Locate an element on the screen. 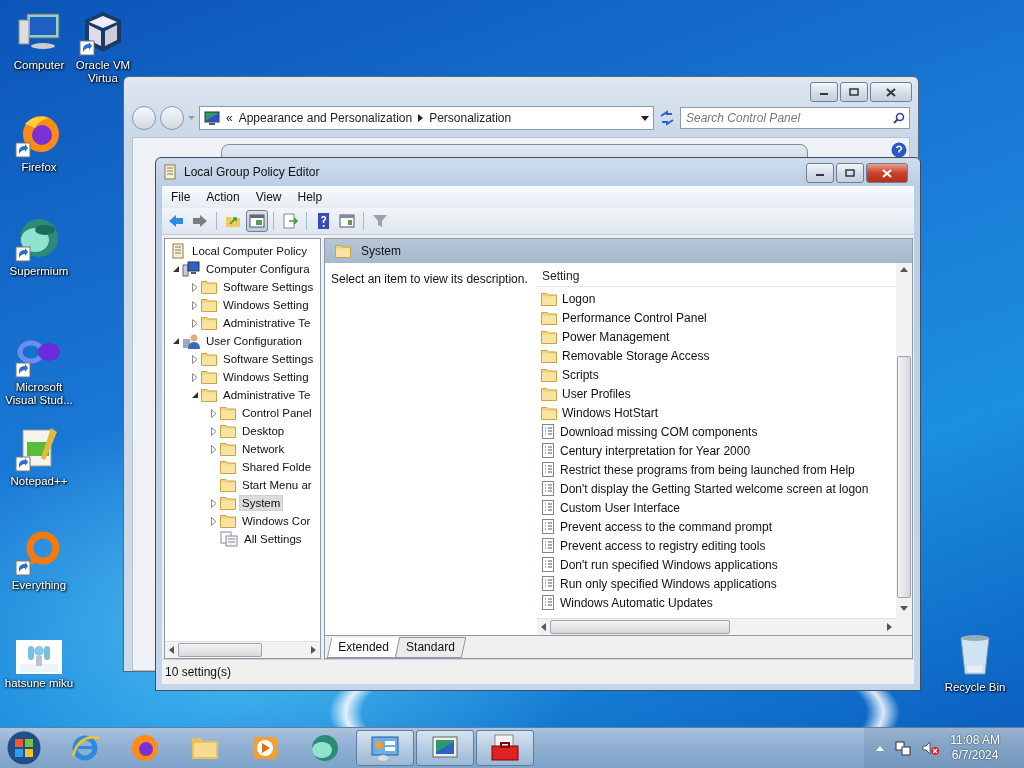  search-field: Search Control Panel is located at coordinates (795, 118).